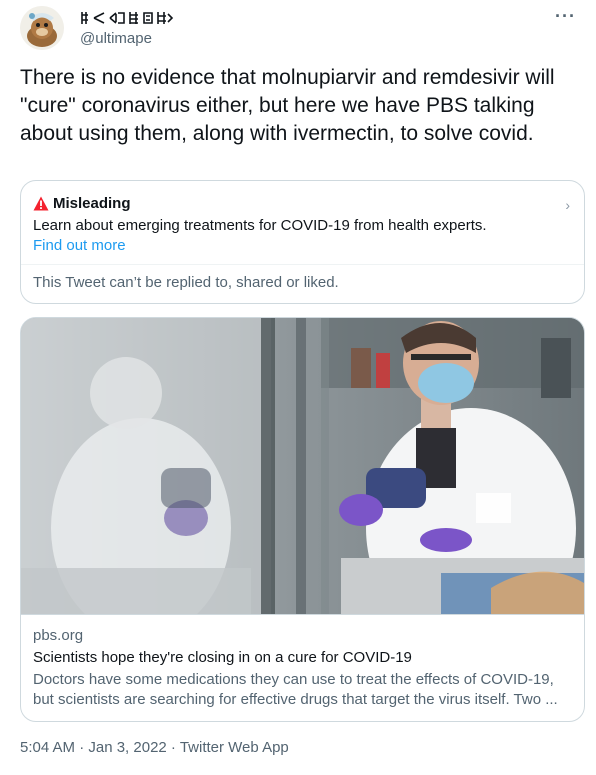 This screenshot has width=596, height=775. I want to click on cuneiform-name-icon, so click(127, 18).